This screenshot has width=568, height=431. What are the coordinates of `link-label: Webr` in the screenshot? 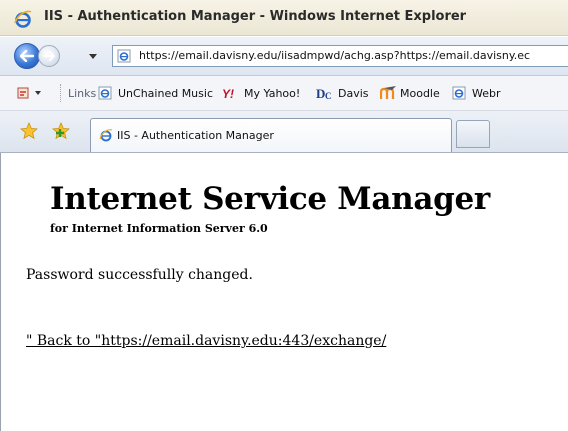 It's located at (486, 93).